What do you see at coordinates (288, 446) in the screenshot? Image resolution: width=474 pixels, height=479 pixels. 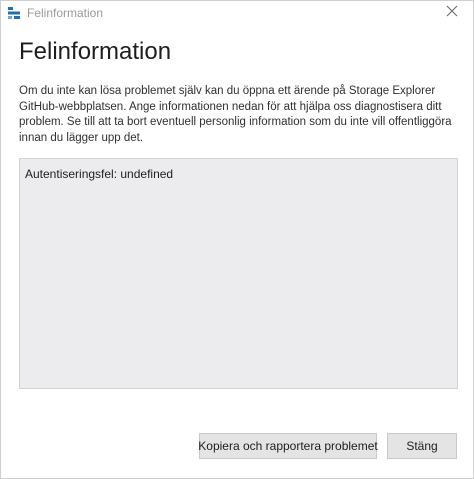 I see `copy-and-report-button: Kopiera och rapportera problemet` at bounding box center [288, 446].